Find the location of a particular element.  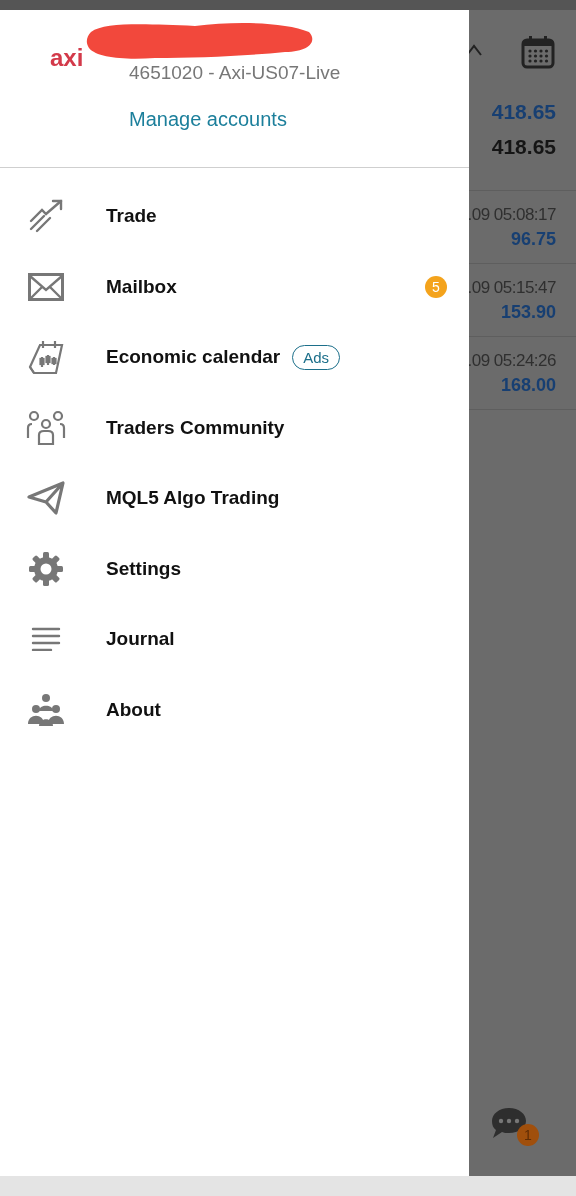

menu-item: Traders Community is located at coordinates (234, 427).